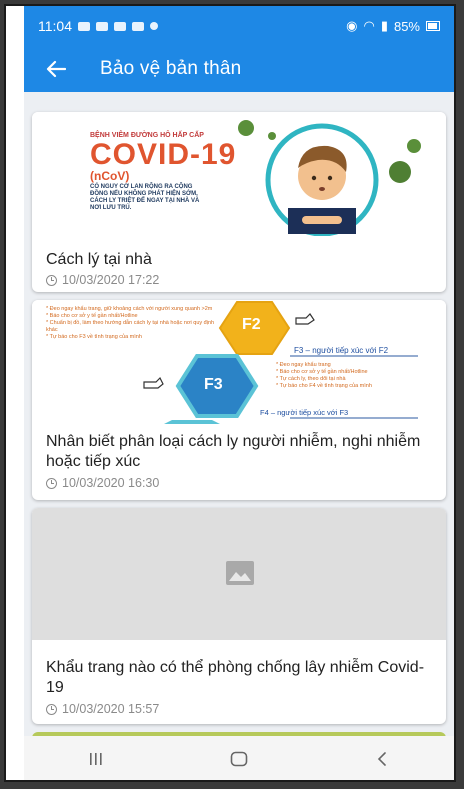  Describe the element at coordinates (154, 26) in the screenshot. I see `notification-dot-icon` at that location.